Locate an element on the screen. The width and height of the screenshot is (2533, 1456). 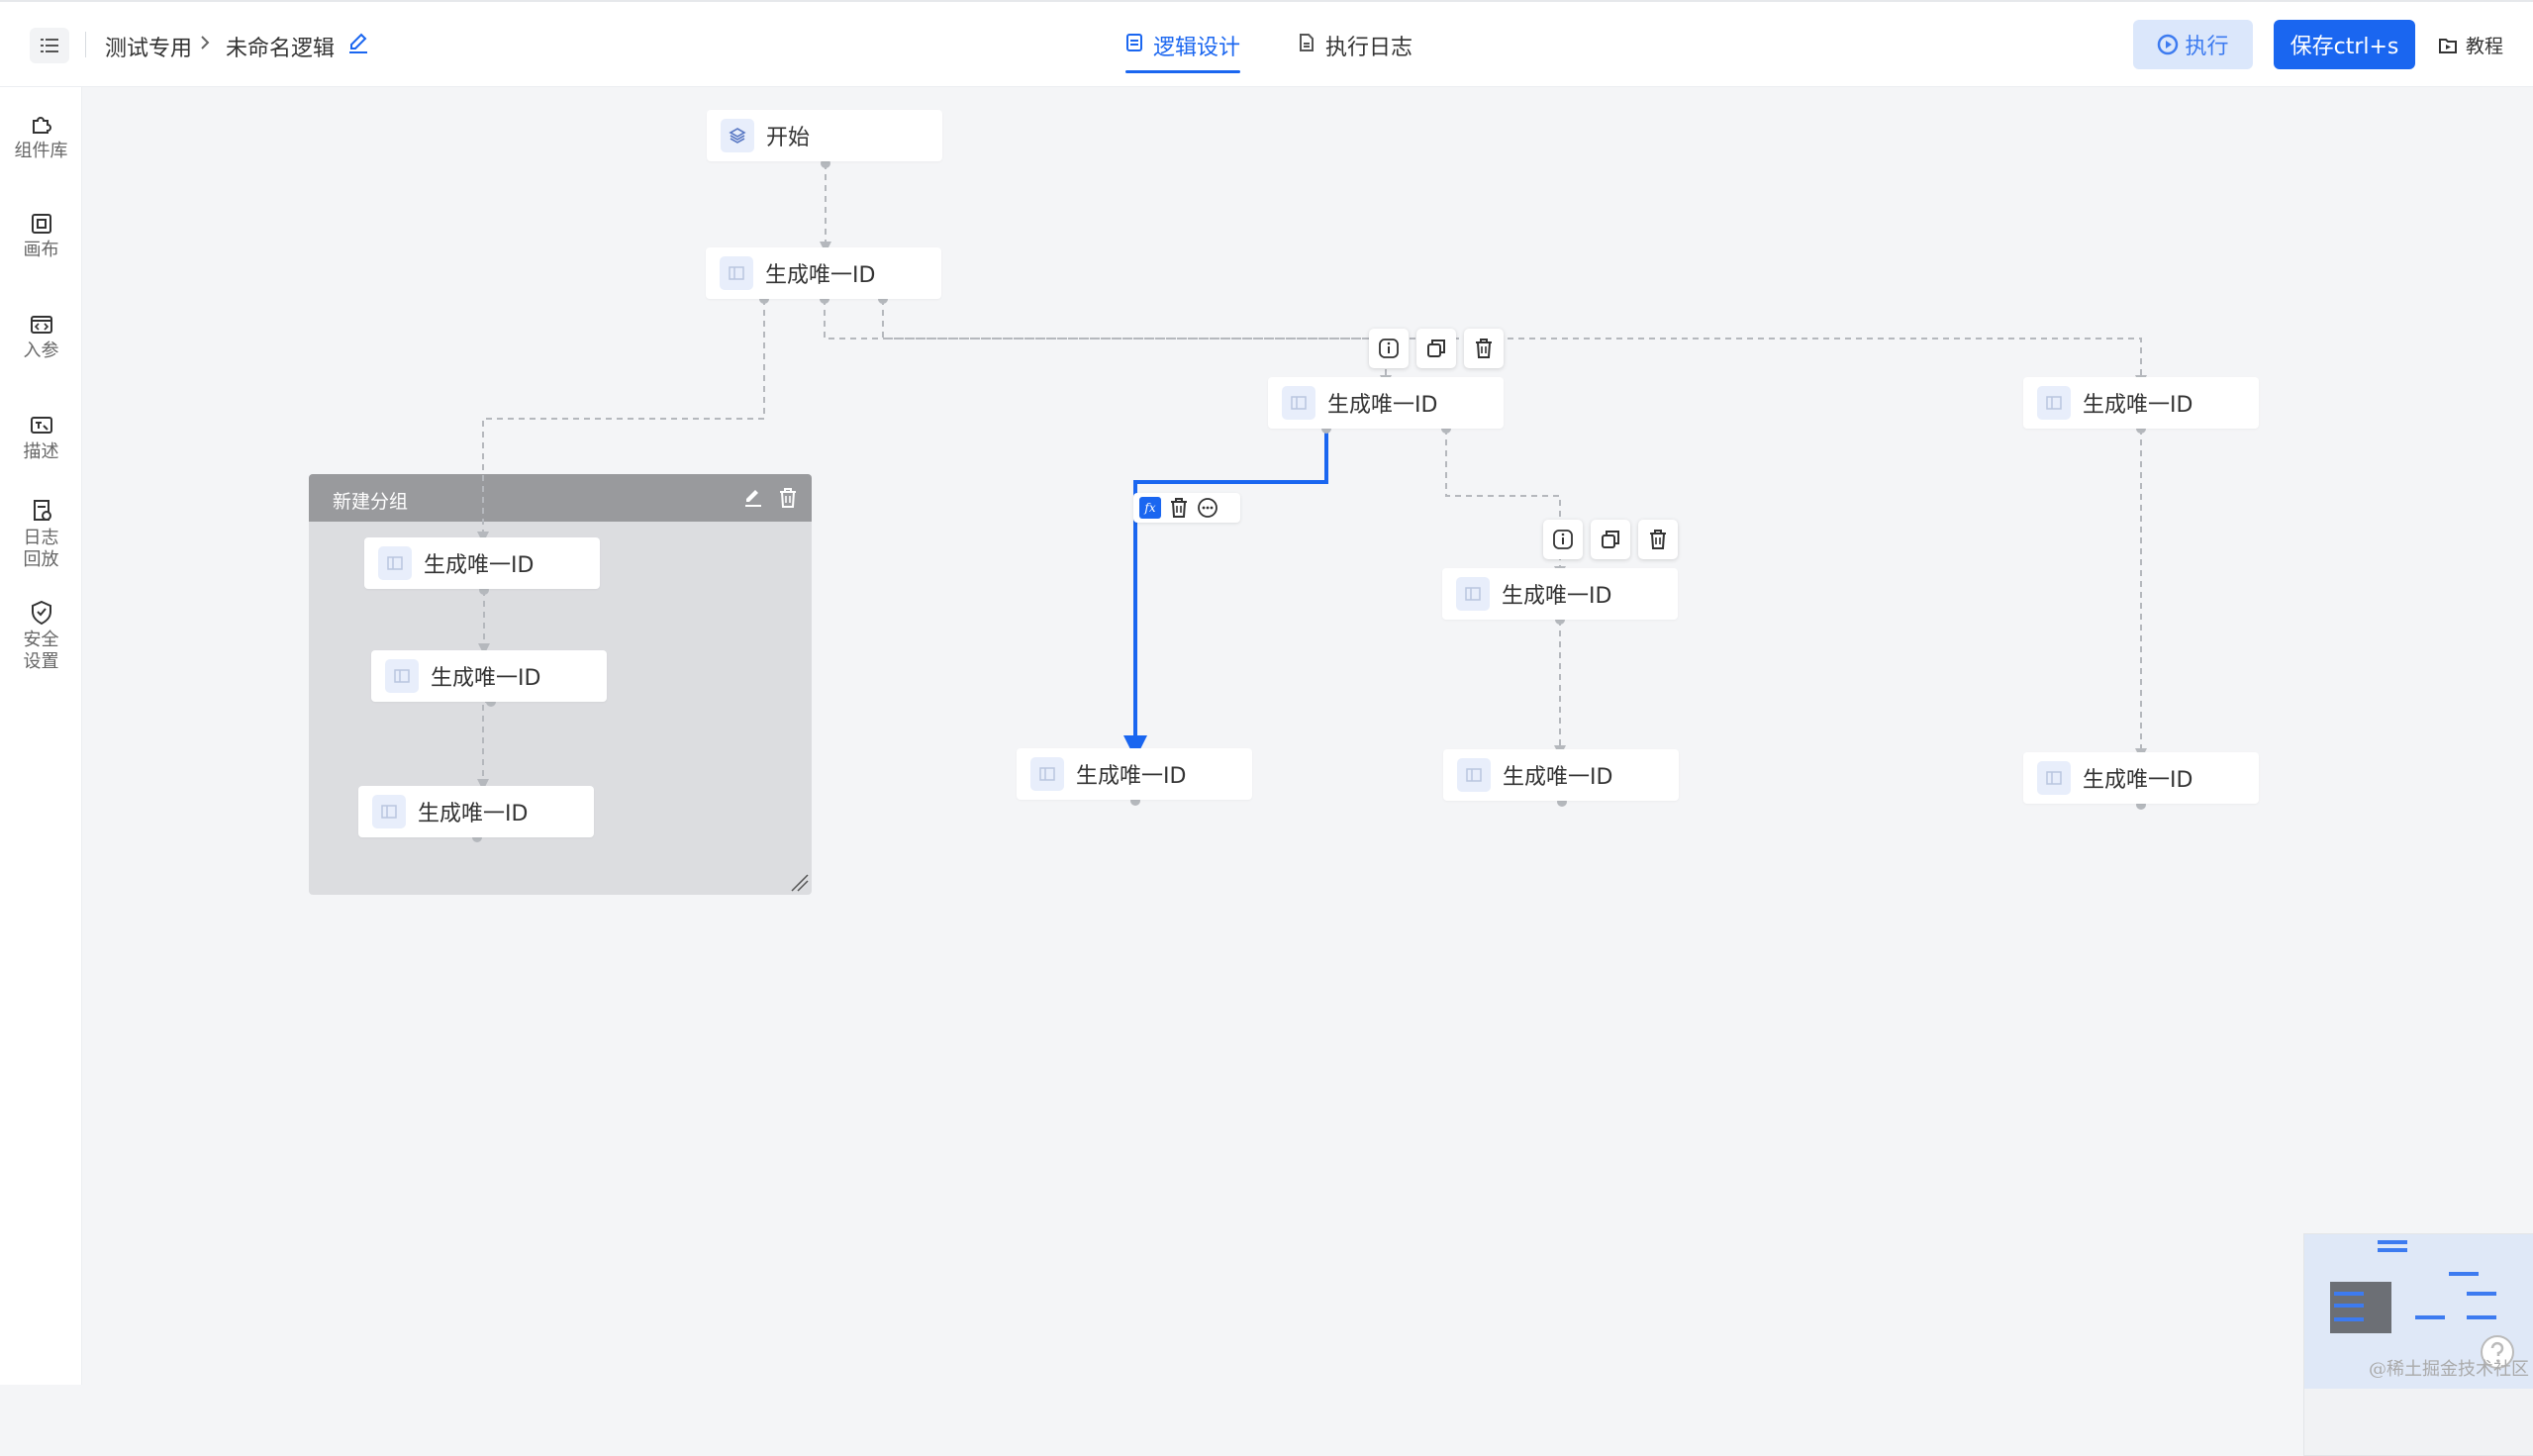
save-button-label: 保存ctrl+s is located at coordinates (2344, 47).